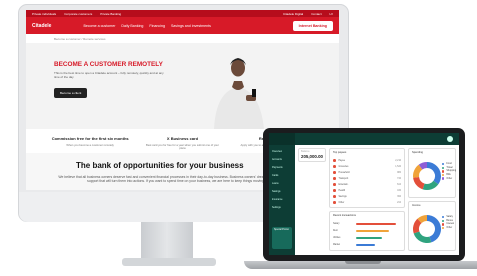 The image size is (477, 276). What do you see at coordinates (416, 205) in the screenshot?
I see `donut2-title: Income` at bounding box center [416, 205].